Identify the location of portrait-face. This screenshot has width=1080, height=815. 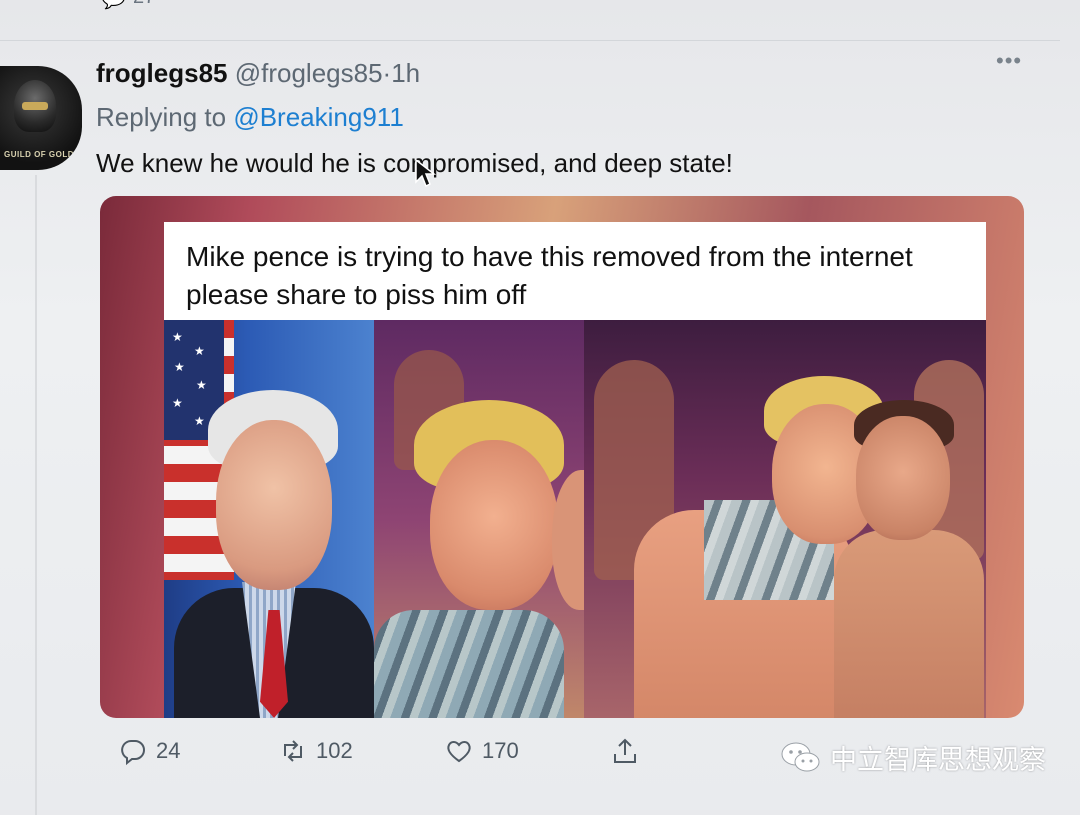
(274, 505).